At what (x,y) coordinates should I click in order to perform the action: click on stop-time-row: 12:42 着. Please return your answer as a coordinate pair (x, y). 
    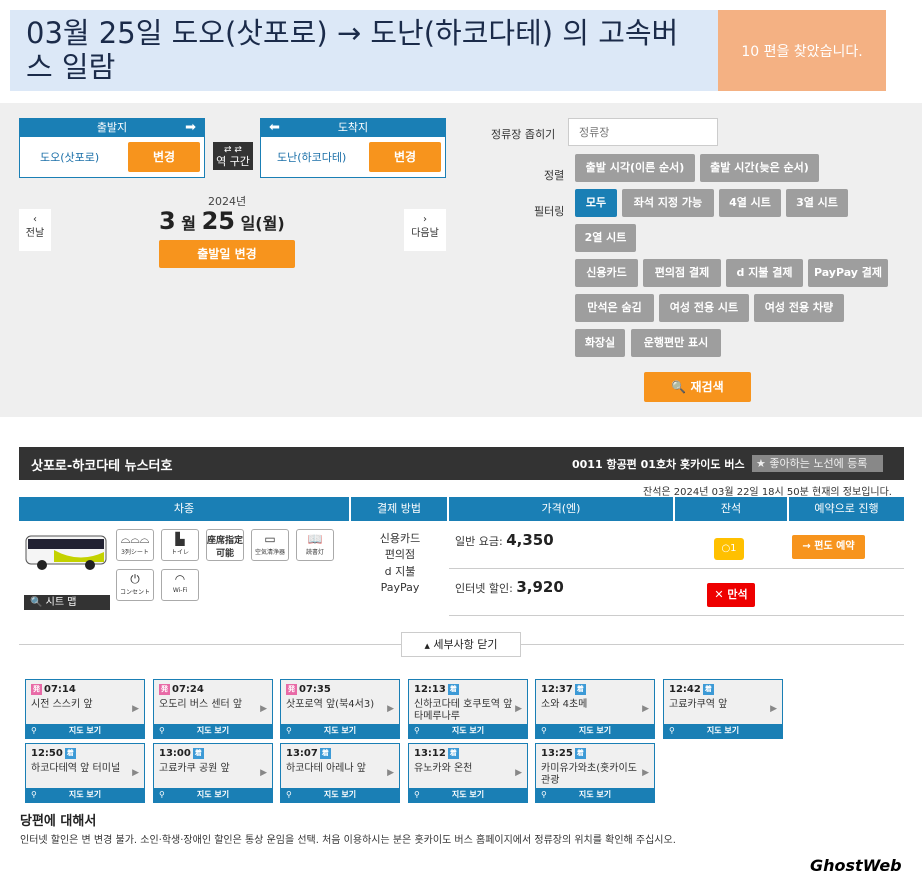
    Looking at the image, I should click on (691, 689).